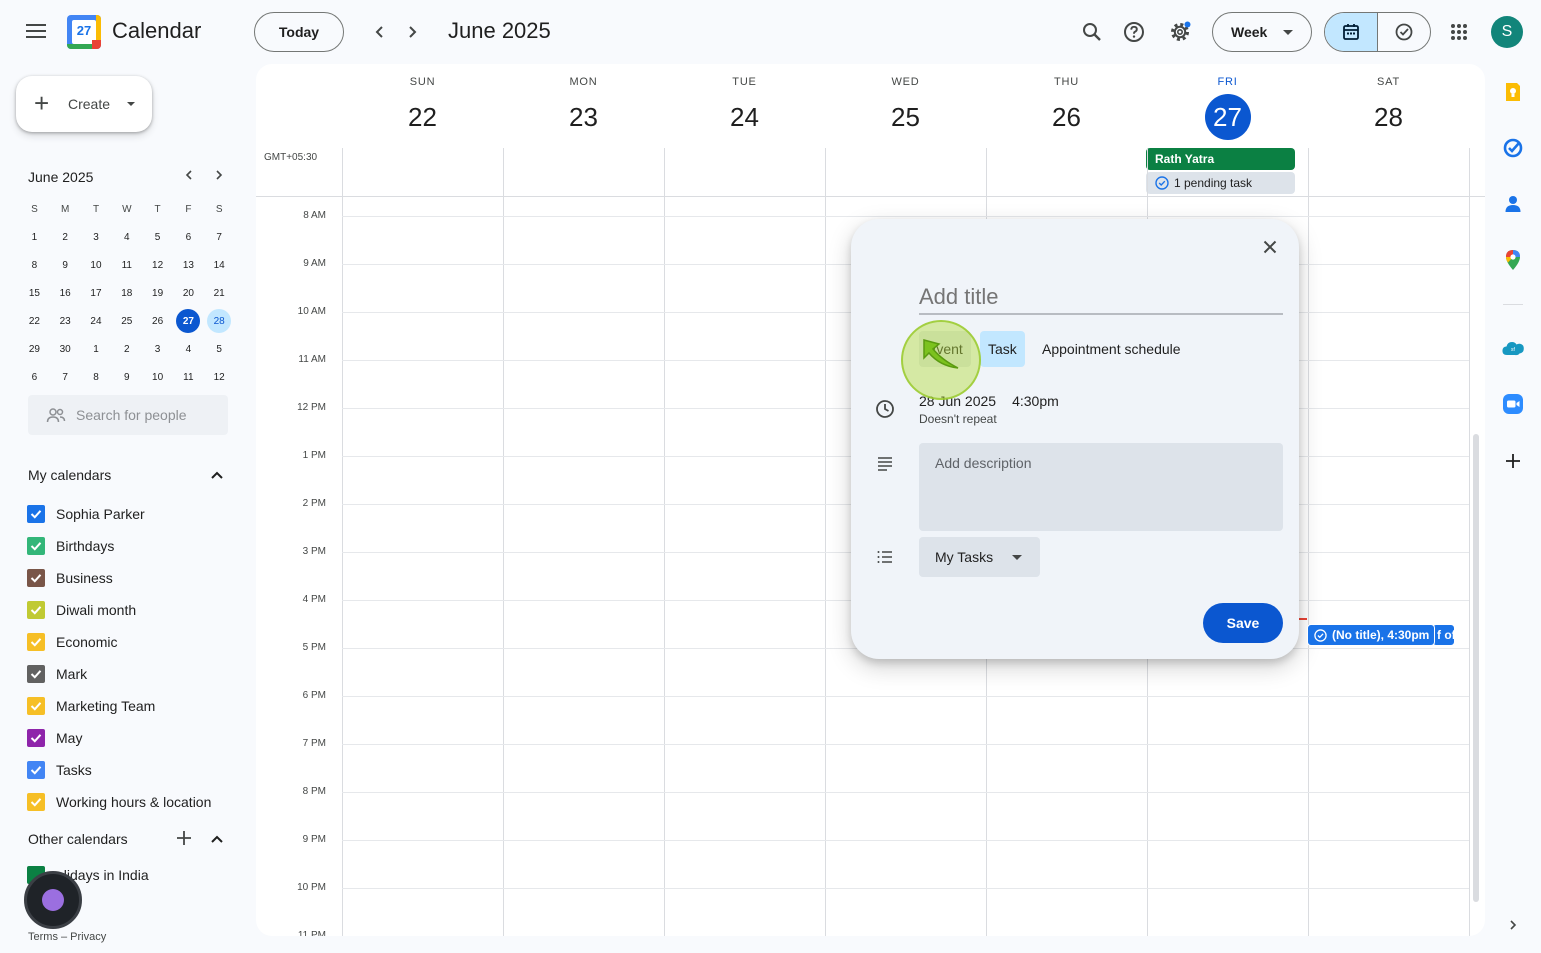  What do you see at coordinates (1270, 247) in the screenshot?
I see `close-icon` at bounding box center [1270, 247].